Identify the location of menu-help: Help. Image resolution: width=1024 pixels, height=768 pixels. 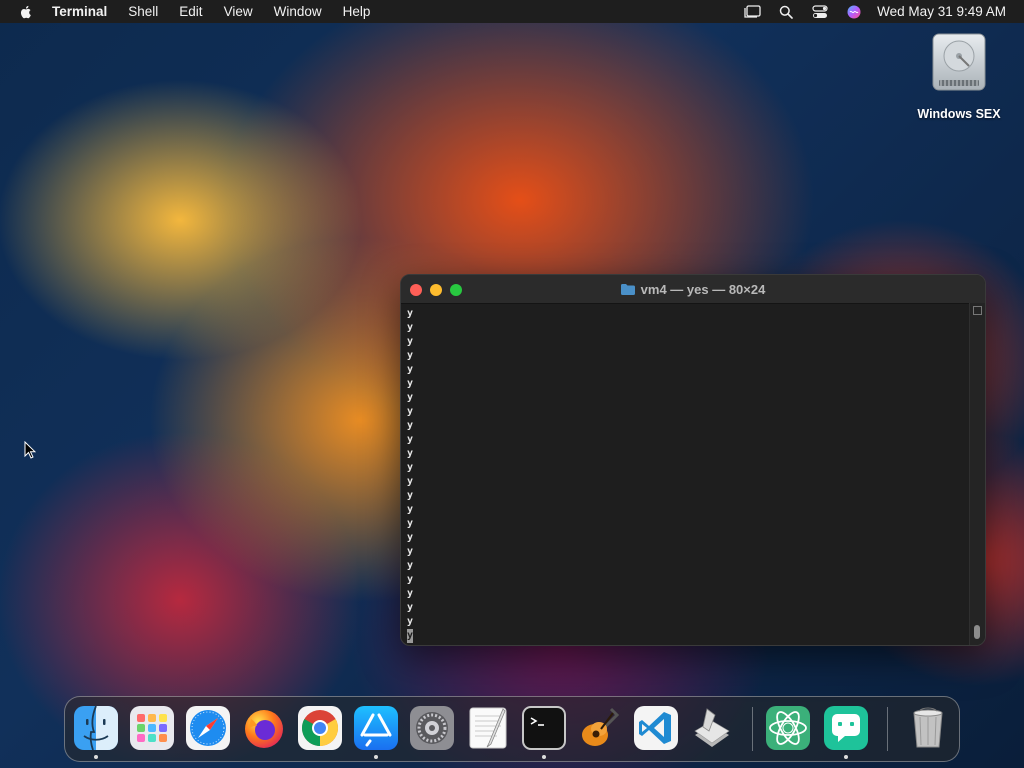
(357, 11).